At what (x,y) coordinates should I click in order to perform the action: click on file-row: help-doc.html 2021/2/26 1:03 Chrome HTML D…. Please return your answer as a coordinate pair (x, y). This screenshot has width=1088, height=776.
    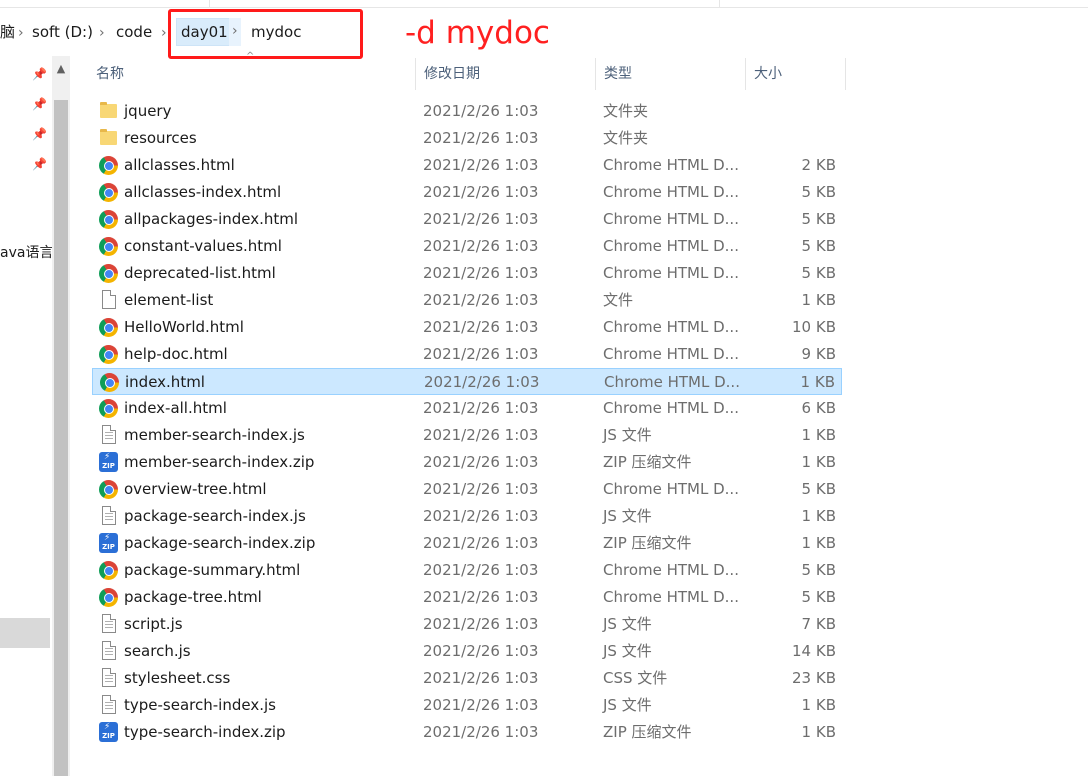
    Looking at the image, I should click on (467, 354).